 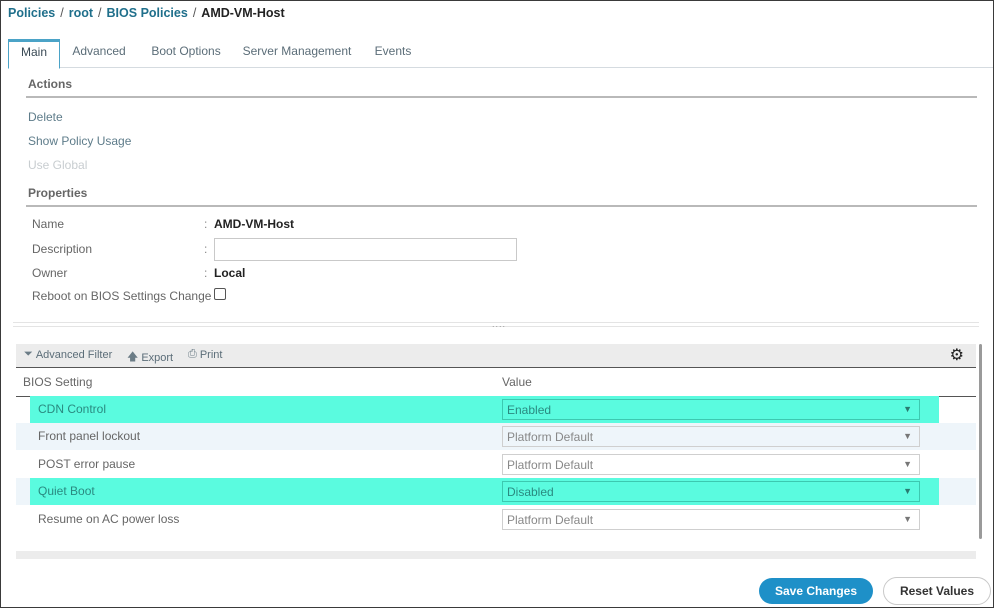 I want to click on table-header: BIOS Setting Value, so click(x=496, y=383).